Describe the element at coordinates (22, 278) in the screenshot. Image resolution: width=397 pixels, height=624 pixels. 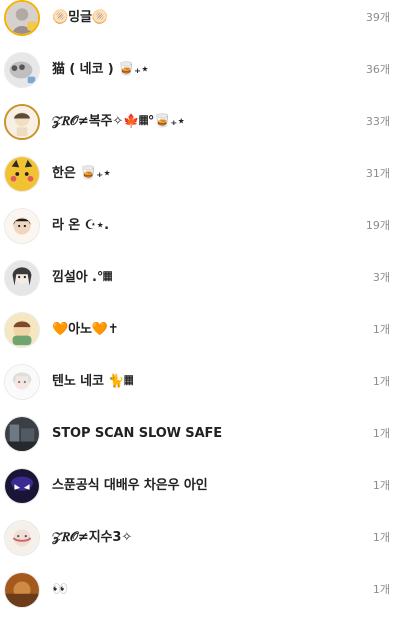
I see `anime-girl-icon` at that location.